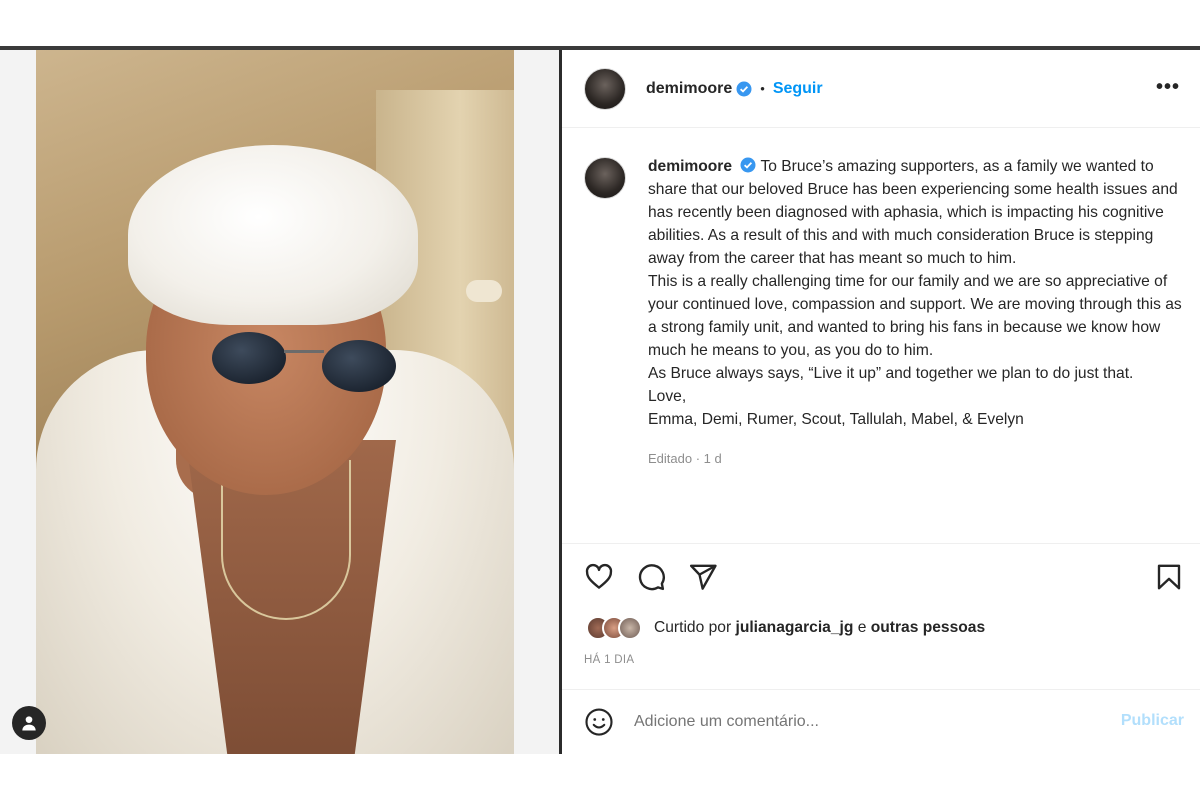 This screenshot has height=800, width=1200. Describe the element at coordinates (928, 627) in the screenshot. I see `other-likers-link: outras pessoas` at that location.